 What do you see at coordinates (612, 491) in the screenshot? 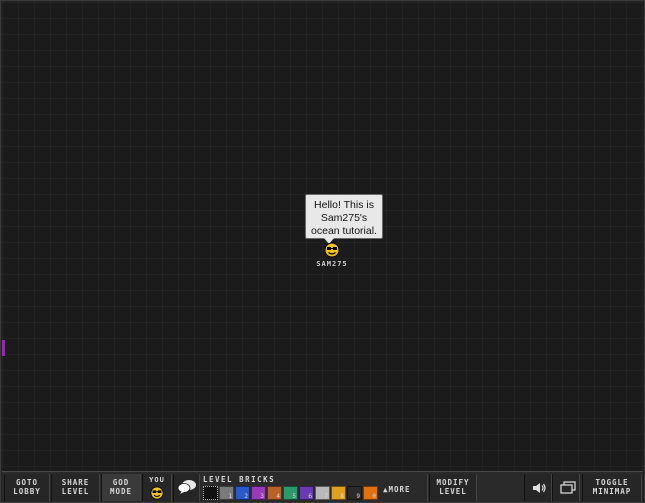
I see `toggle-minimap-line2: MINIMAP` at bounding box center [612, 491].